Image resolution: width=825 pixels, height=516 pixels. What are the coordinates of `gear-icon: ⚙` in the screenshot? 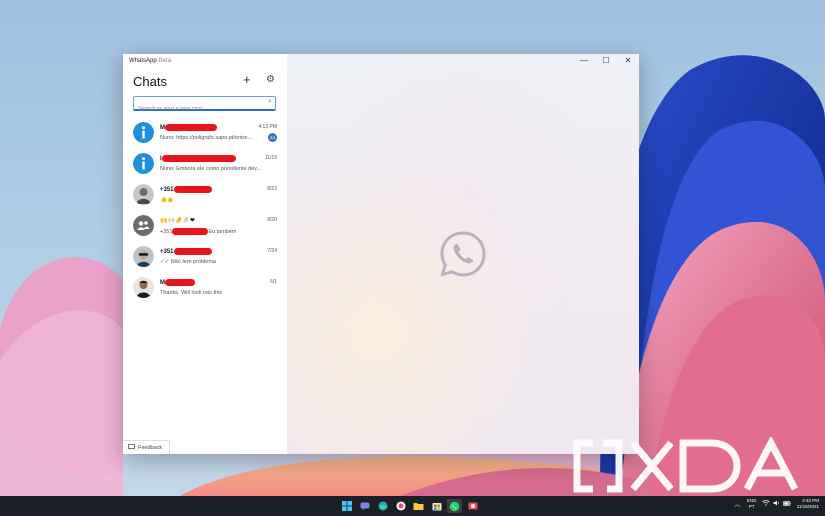 It's located at (270, 79).